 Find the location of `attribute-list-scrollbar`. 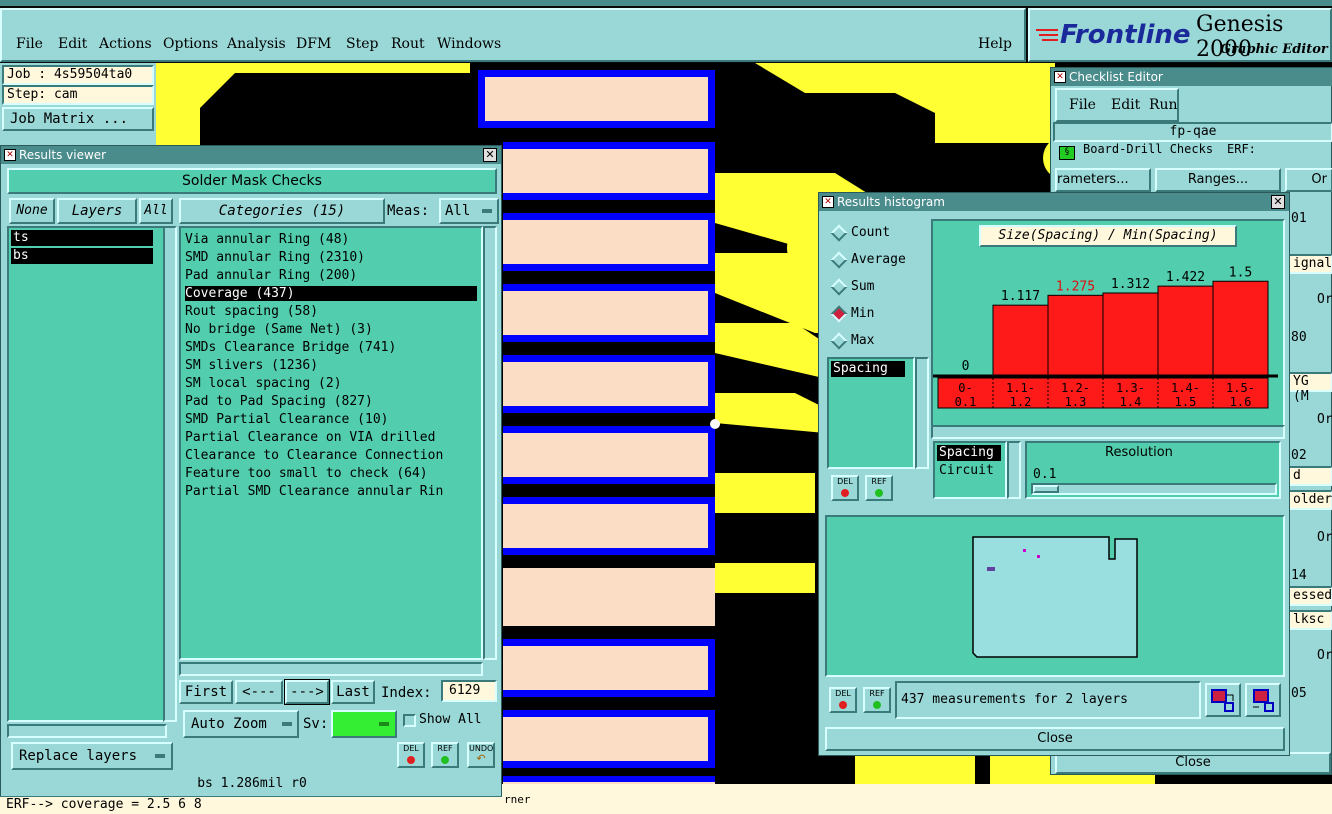

attribute-list-scrollbar is located at coordinates (922, 413).